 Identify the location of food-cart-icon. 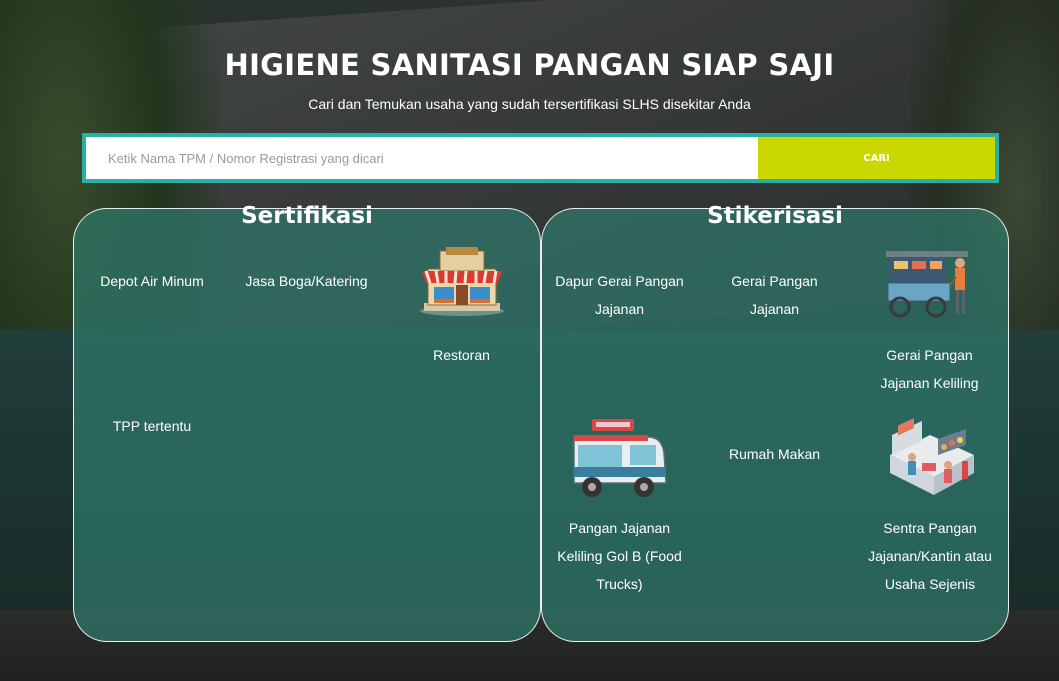
(927, 286).